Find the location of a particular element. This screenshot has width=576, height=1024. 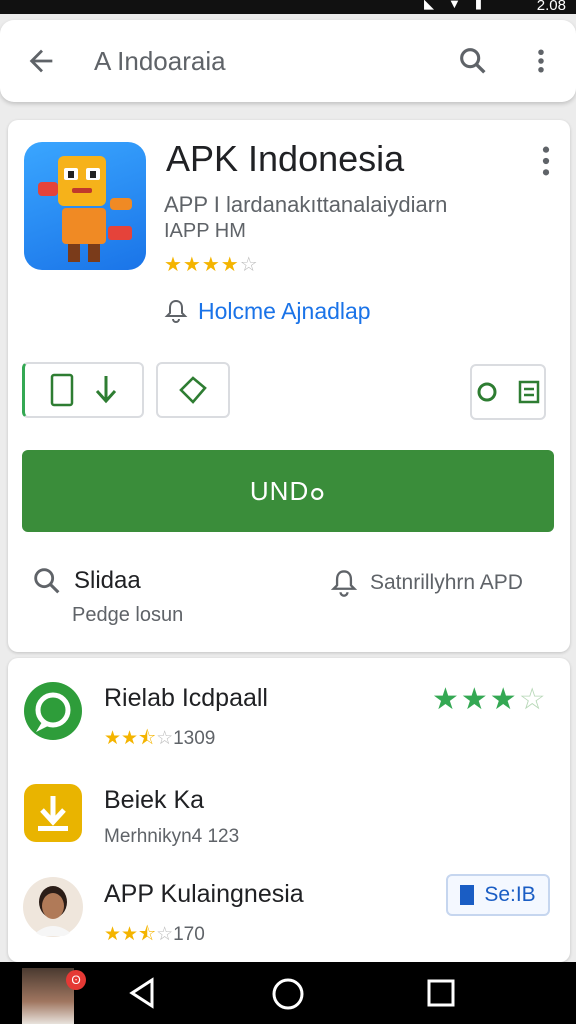

nav-back-icon is located at coordinates (142, 993).